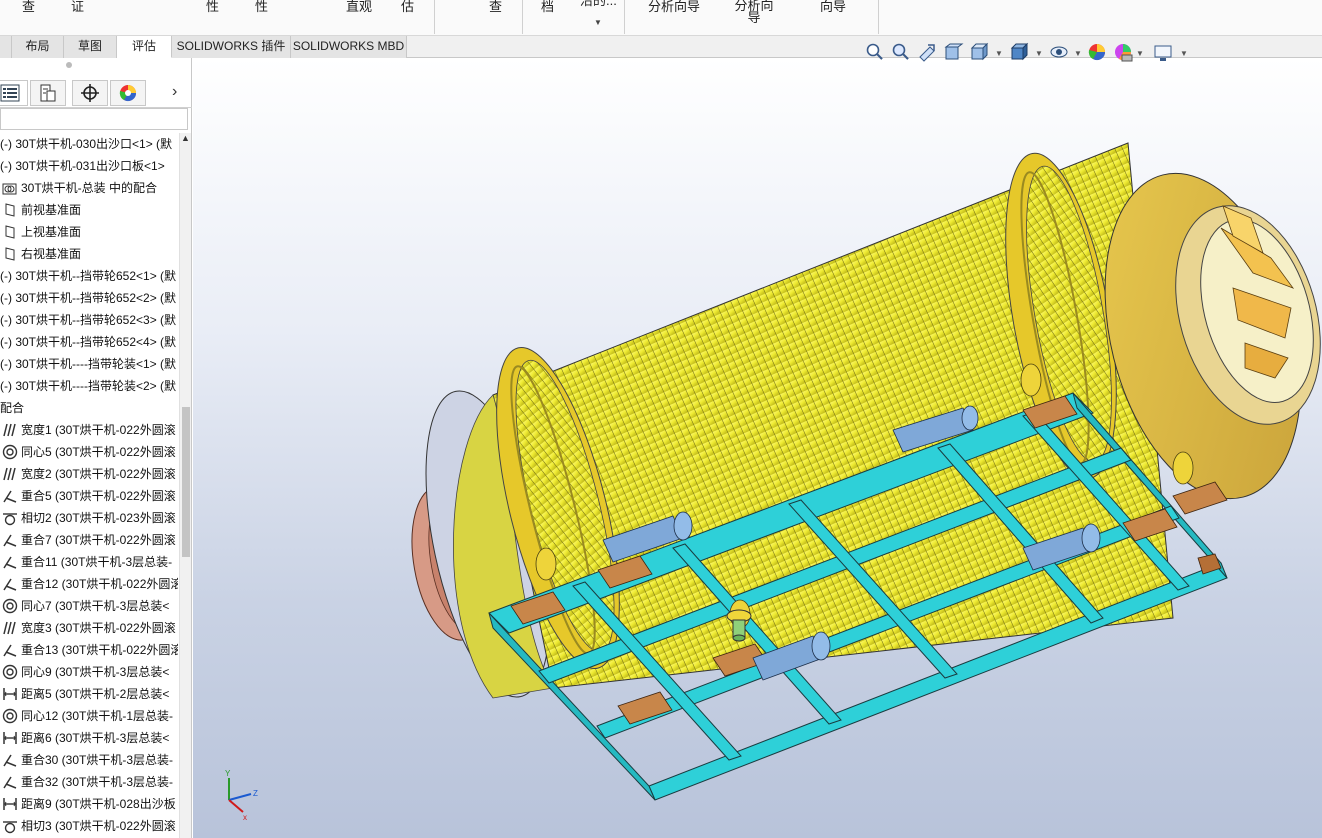 The image size is (1322, 838). What do you see at coordinates (979, 51) in the screenshot?
I see `view-orientation-icon` at bounding box center [979, 51].